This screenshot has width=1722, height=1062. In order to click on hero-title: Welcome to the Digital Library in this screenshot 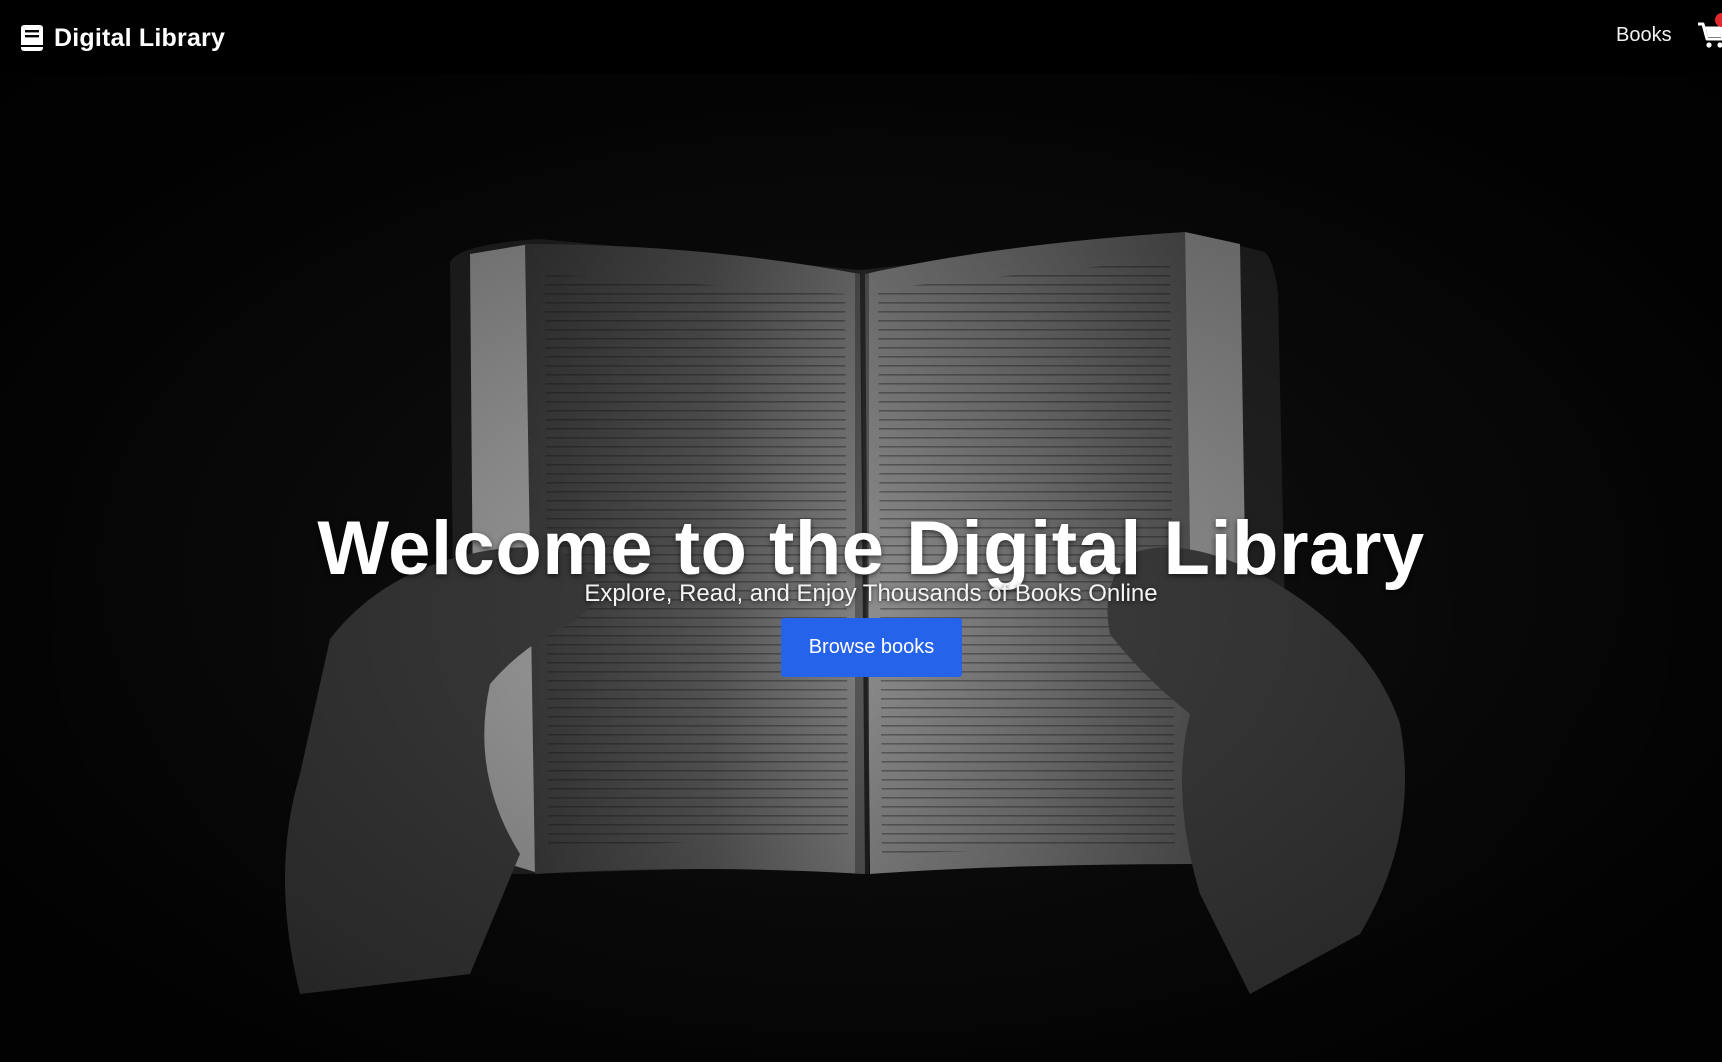, I will do `click(871, 548)`.